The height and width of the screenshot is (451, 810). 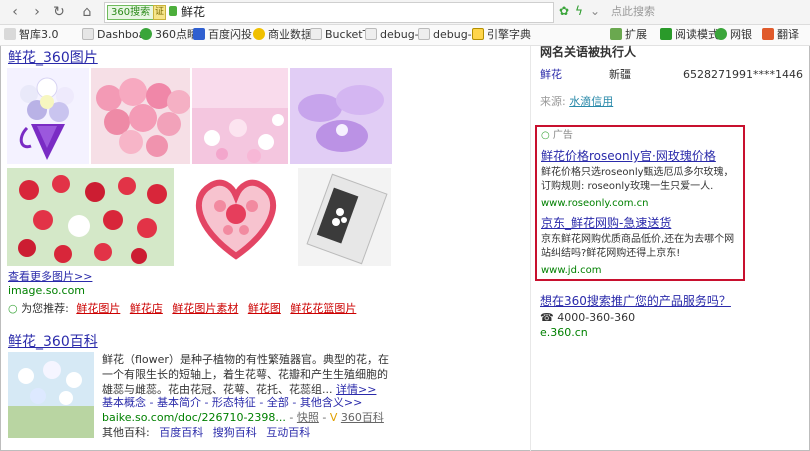 I want to click on browser-toolbar: ‹ › ↻ ⌂ 360搜索 证 鲜花 ✿ ϟ ⌄ 点此搜索, so click(x=405, y=12).